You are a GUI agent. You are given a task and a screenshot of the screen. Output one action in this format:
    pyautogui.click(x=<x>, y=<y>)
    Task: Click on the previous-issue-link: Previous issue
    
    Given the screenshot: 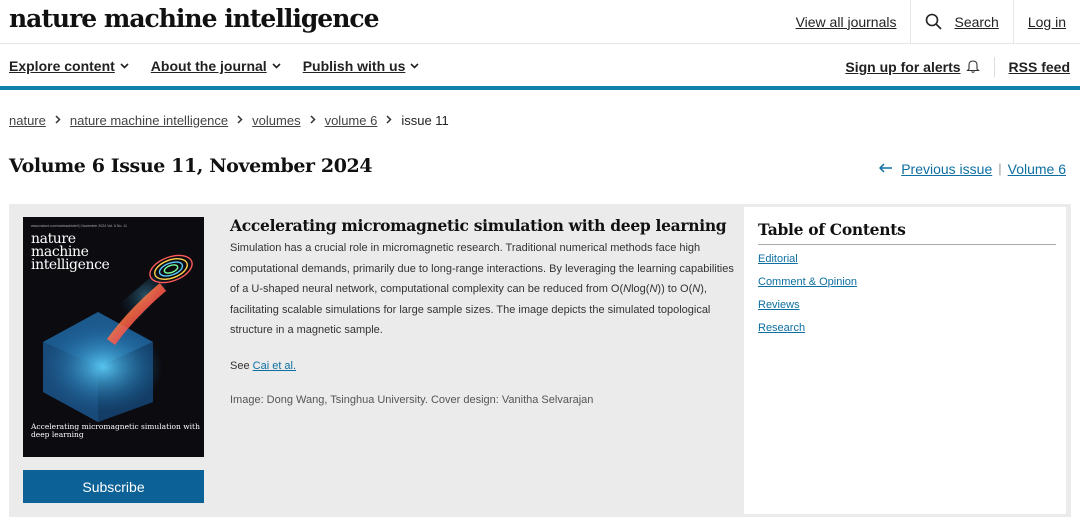 What is the action you would take?
    pyautogui.click(x=946, y=169)
    